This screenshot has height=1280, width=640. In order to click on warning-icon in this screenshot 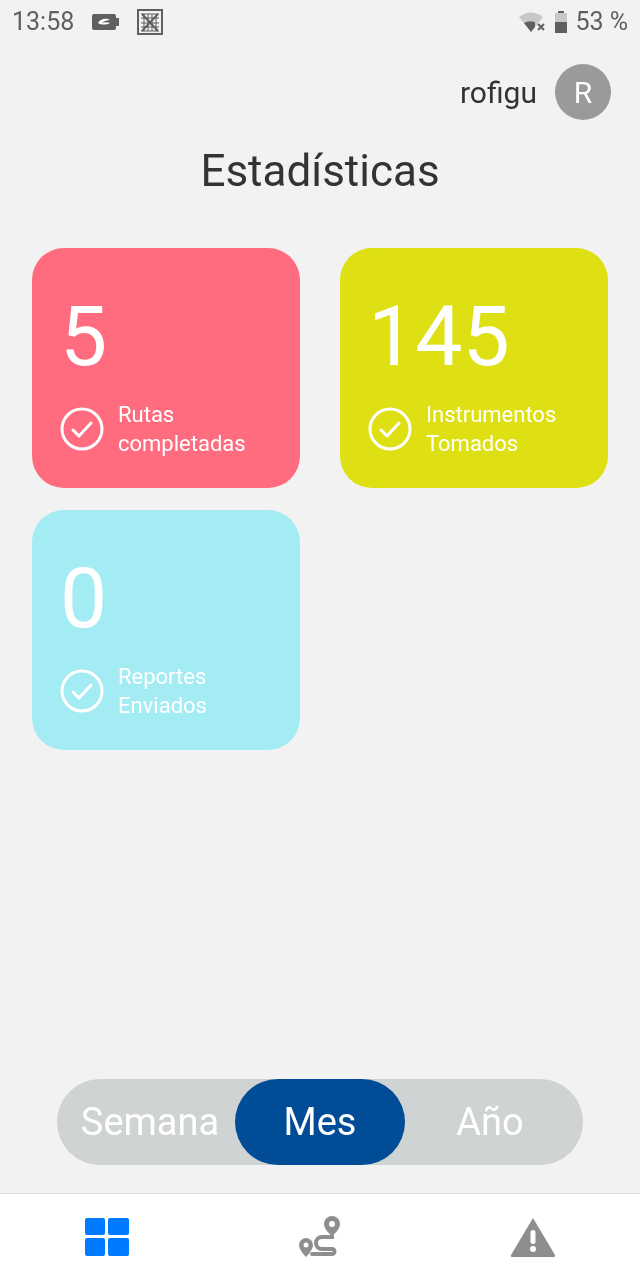, I will do `click(533, 1237)`.